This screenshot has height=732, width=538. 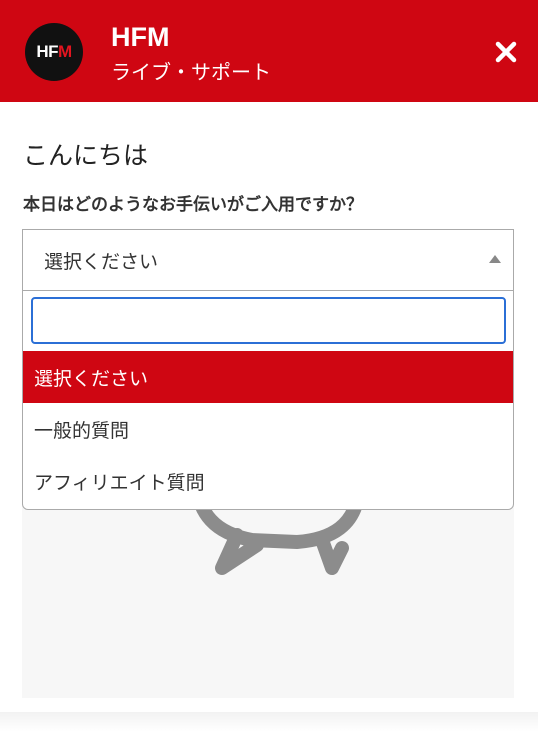 I want to click on caret-up-icon, so click(x=495, y=259).